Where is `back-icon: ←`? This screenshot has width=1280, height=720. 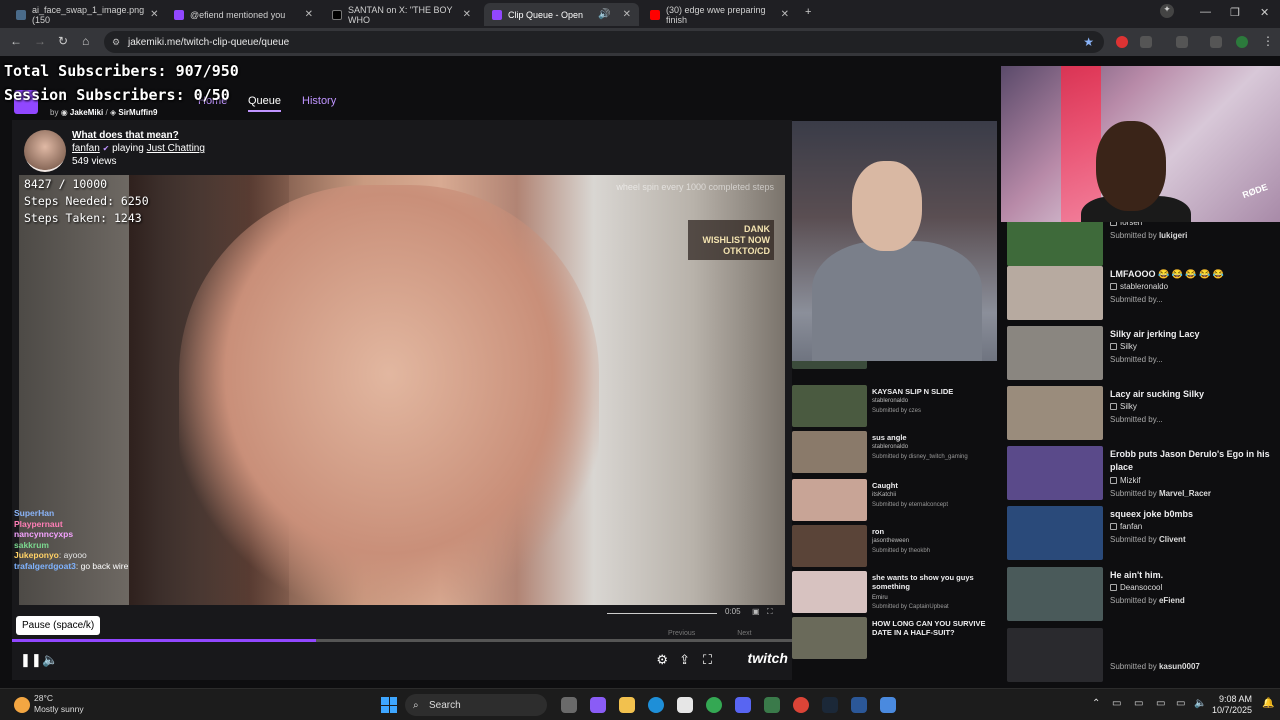
back-icon: ← is located at coordinates (16, 41).